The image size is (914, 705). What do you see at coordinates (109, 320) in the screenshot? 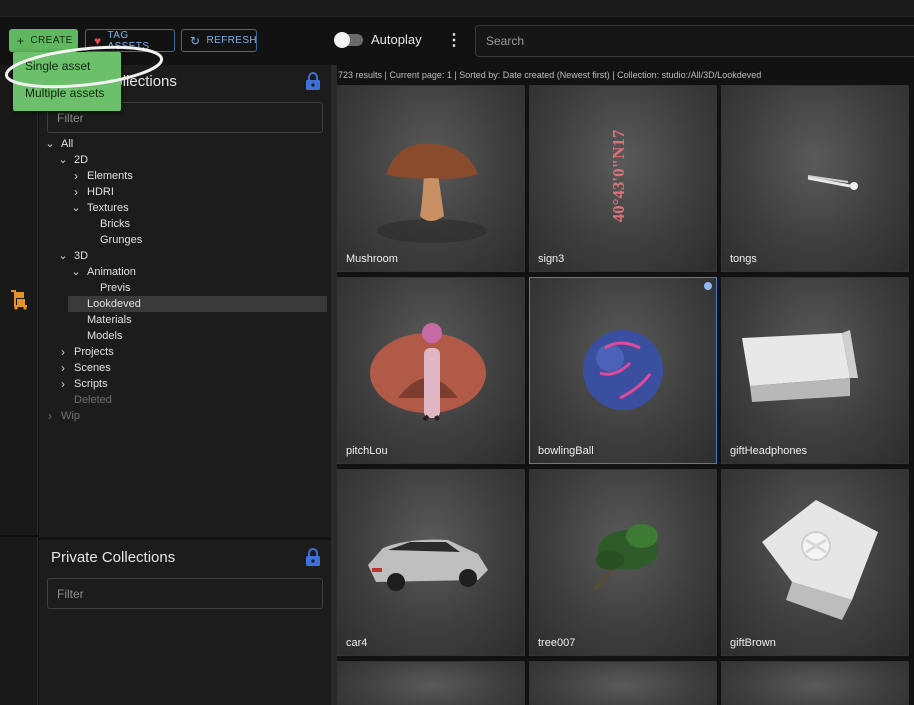
I see `tree-node-label: Materials` at bounding box center [109, 320].